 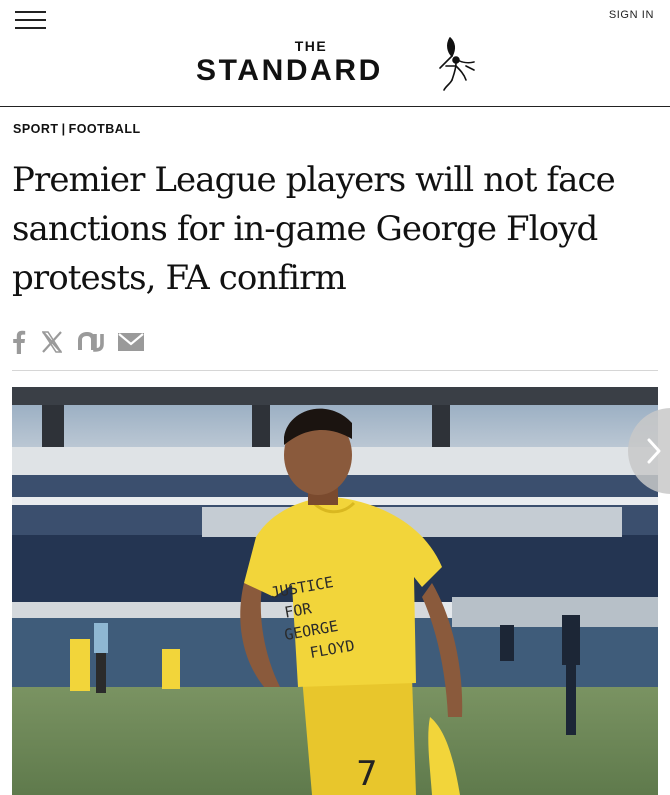 I want to click on breadcrumb-football: FOOTBALL, so click(x=105, y=129).